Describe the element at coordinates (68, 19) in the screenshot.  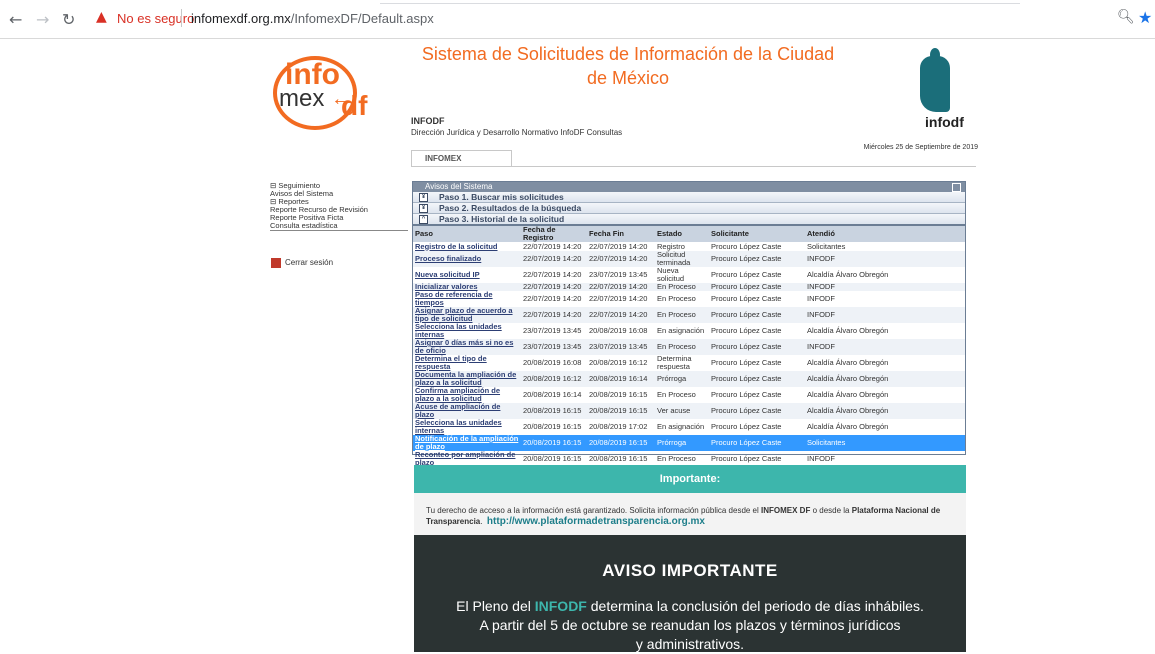
I see `reload-icon: ↻` at that location.